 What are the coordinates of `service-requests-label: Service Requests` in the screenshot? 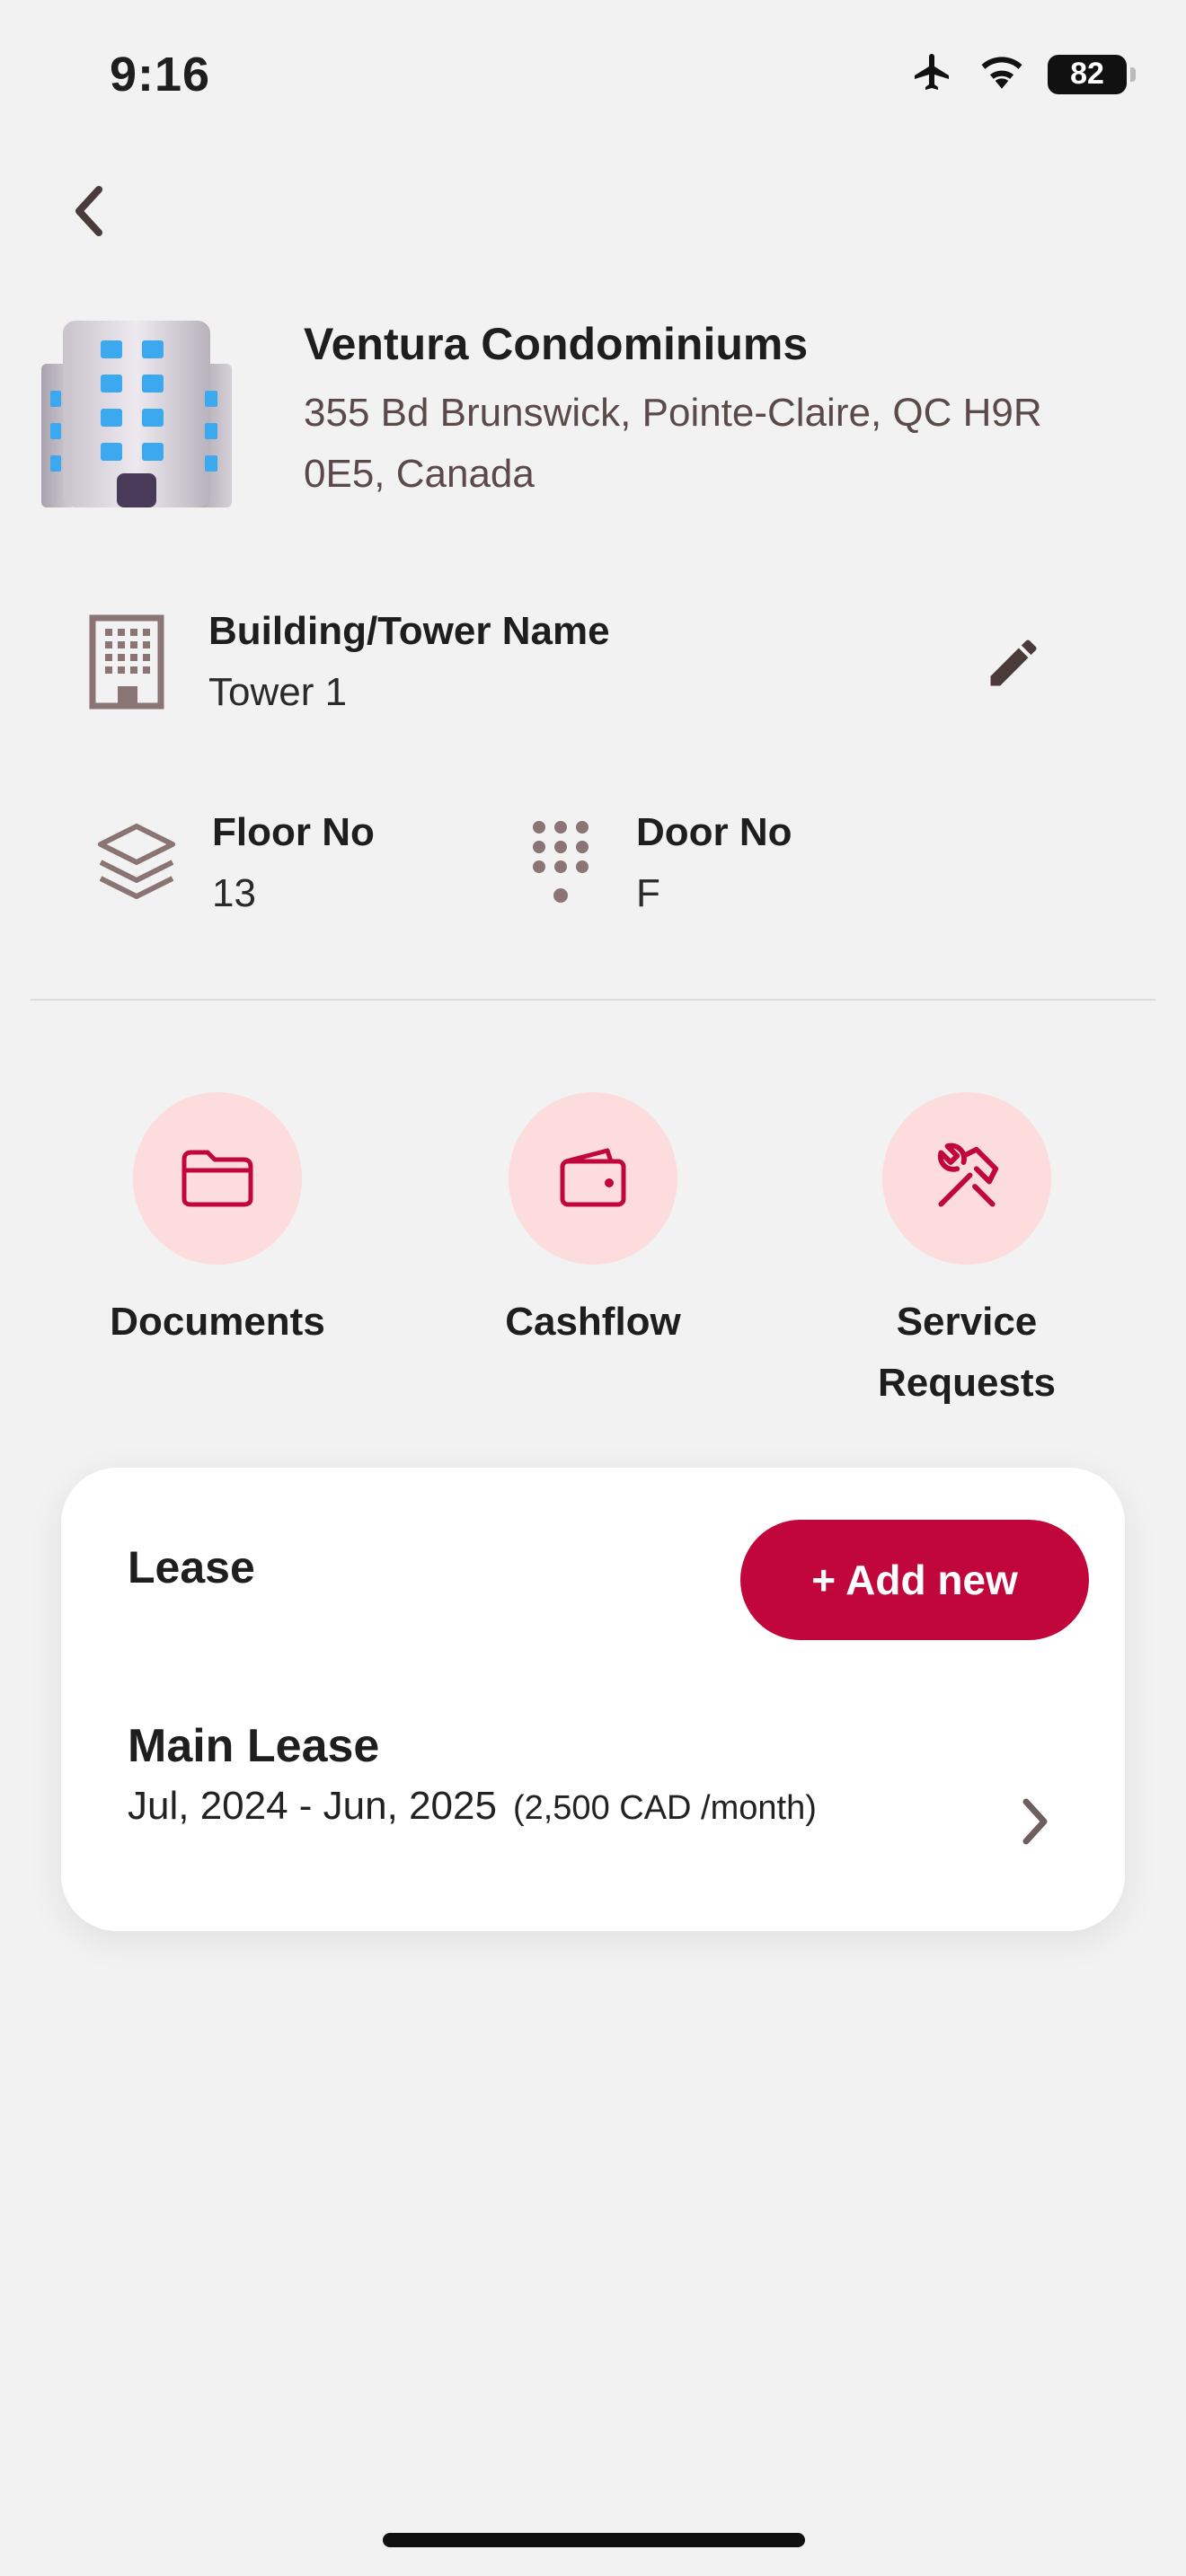 It's located at (967, 1352).